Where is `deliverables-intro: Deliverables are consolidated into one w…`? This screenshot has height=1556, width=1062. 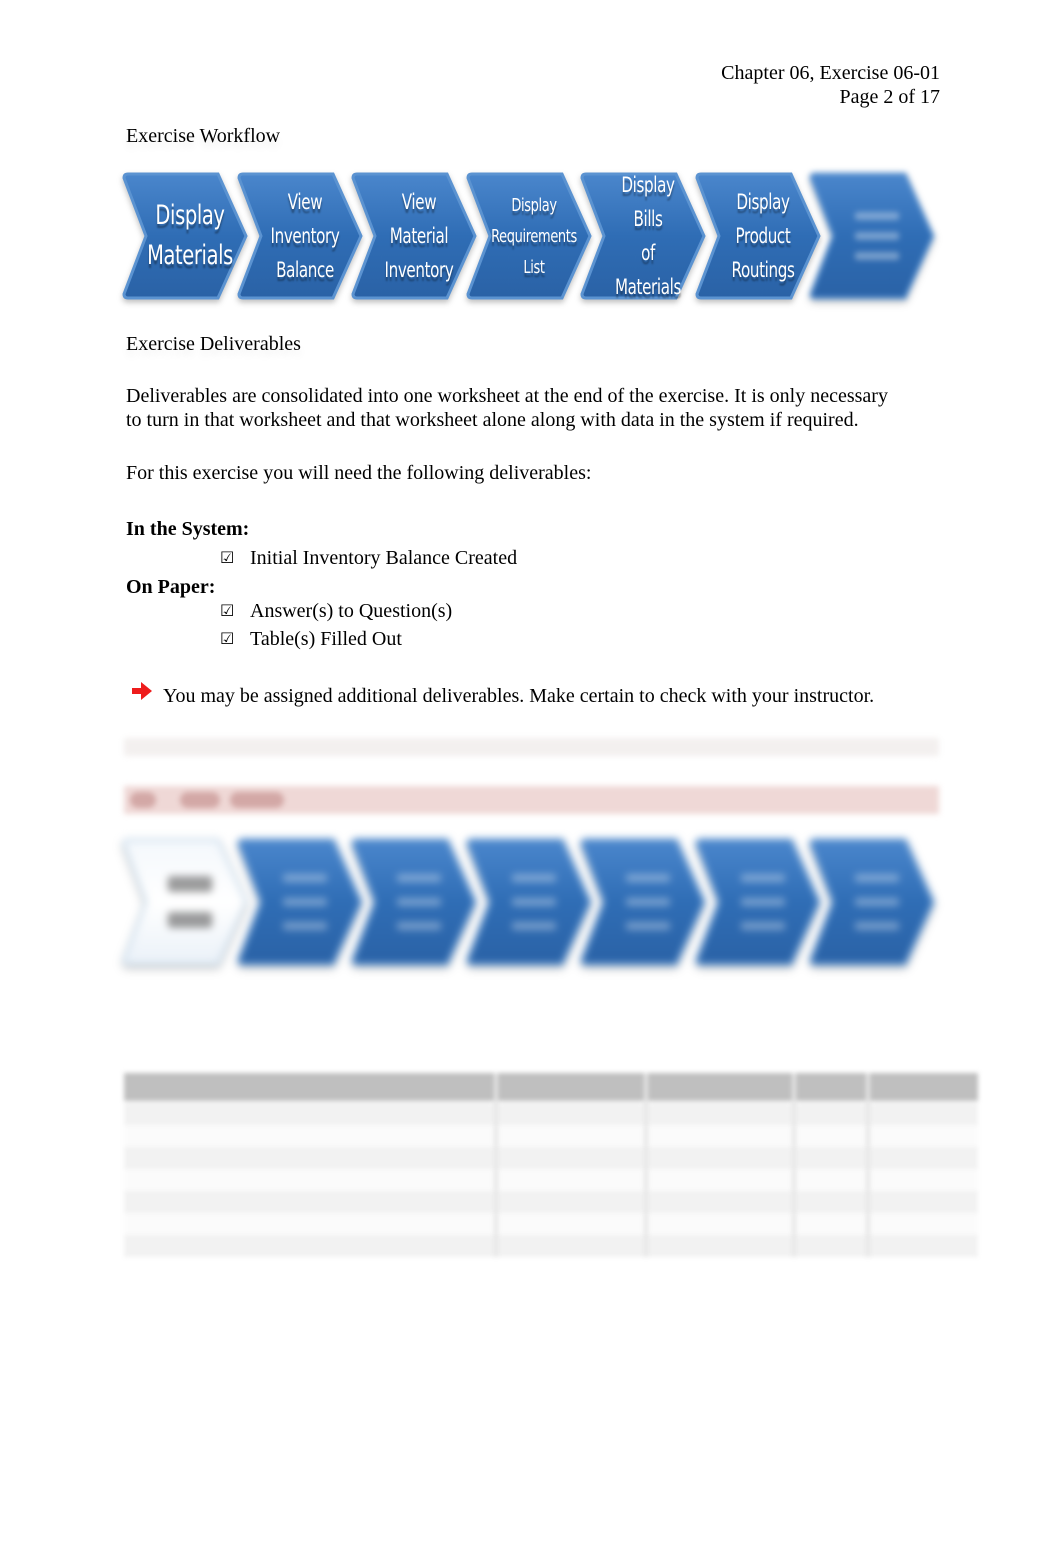
deliverables-intro: Deliverables are consolidated into one w… is located at coordinates (536, 408).